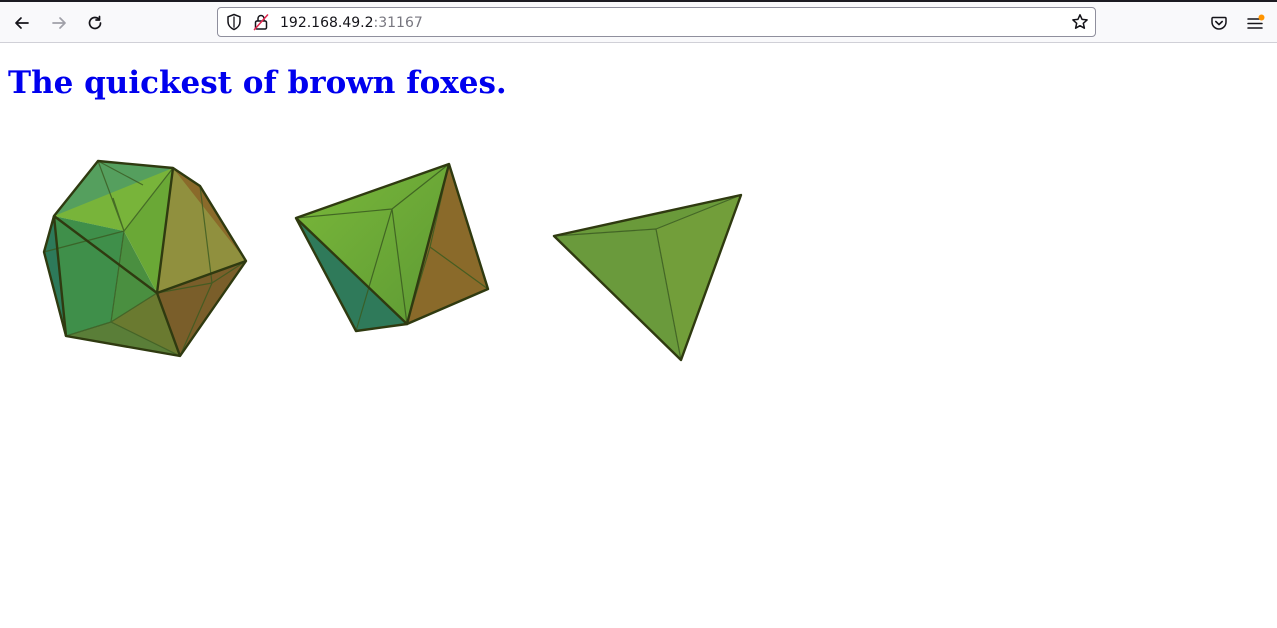  I want to click on arrow-left-icon, so click(22, 23).